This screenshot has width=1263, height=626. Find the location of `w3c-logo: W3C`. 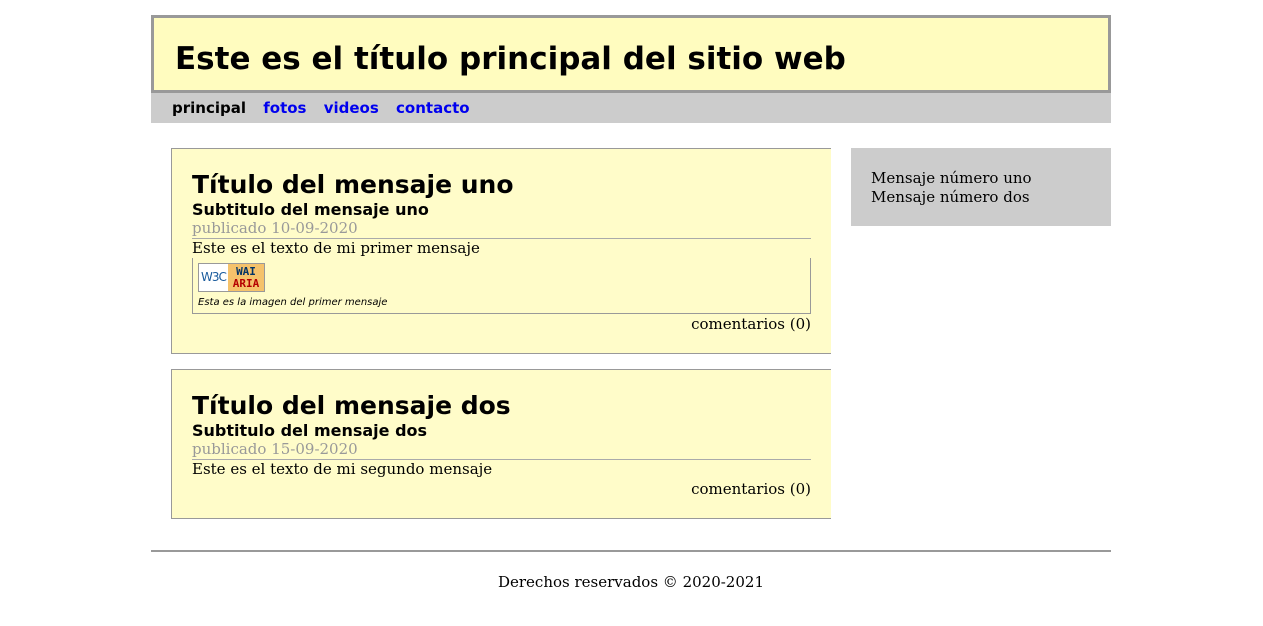

w3c-logo: W3C is located at coordinates (213, 277).